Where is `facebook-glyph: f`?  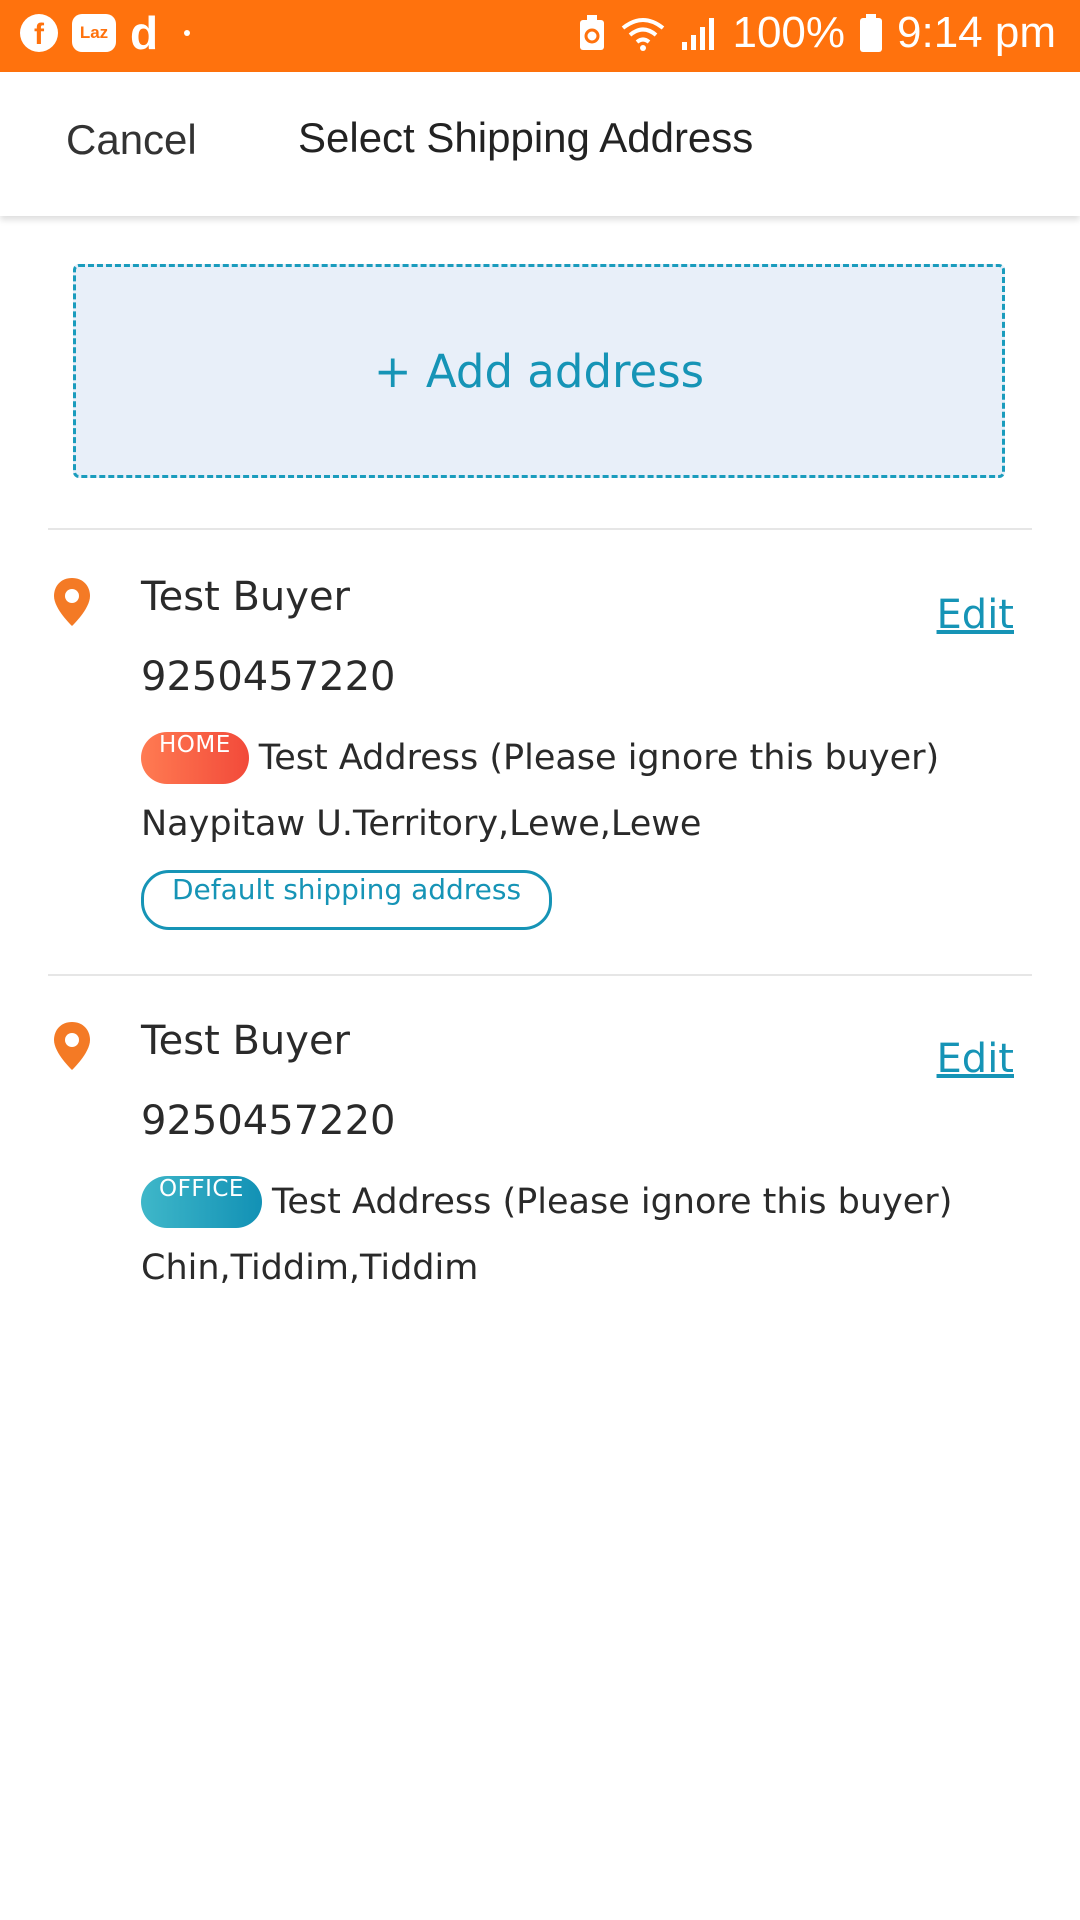 facebook-glyph: f is located at coordinates (39, 34).